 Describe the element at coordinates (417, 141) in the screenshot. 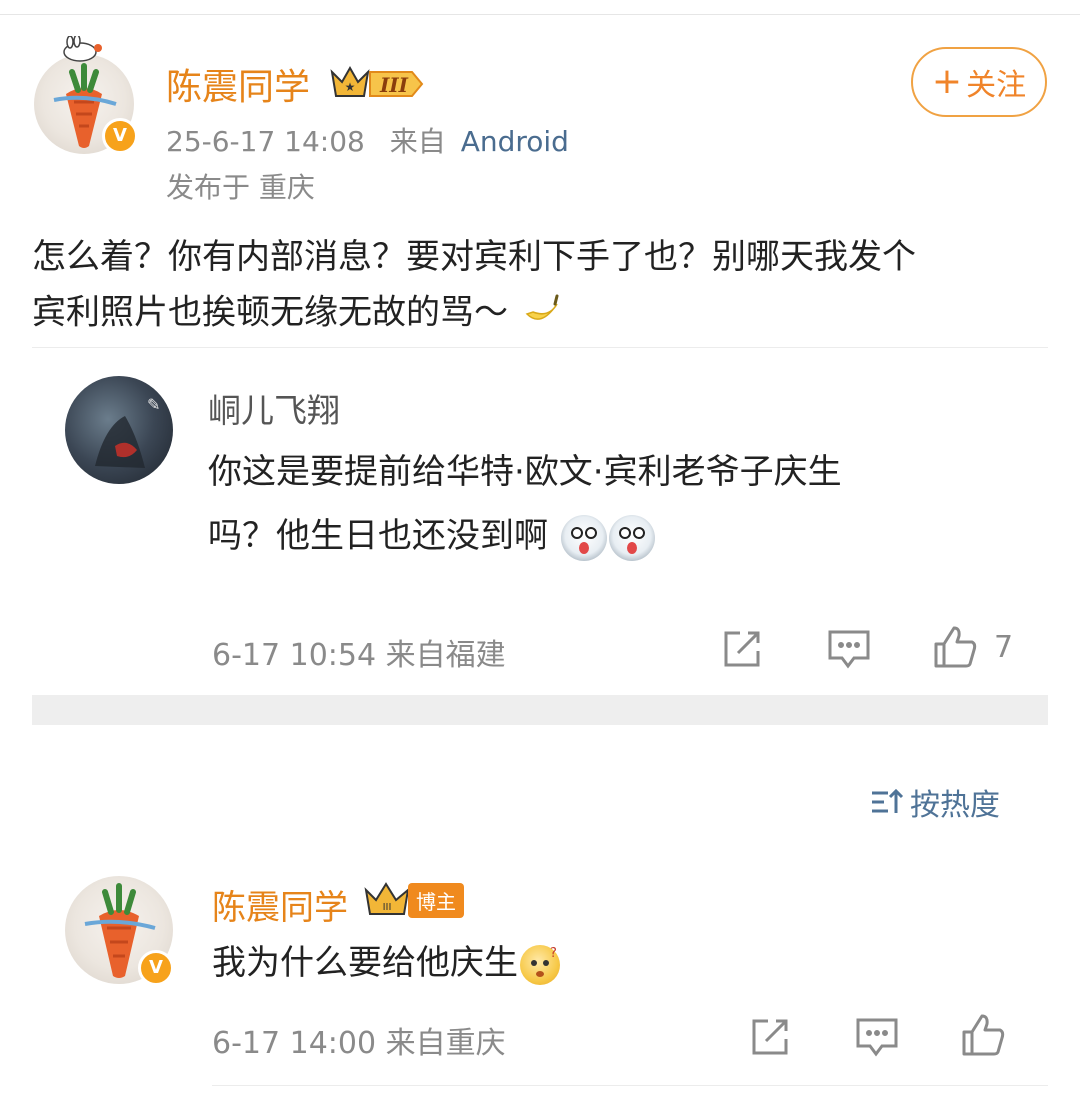

I see `source-prefix: 来自` at that location.